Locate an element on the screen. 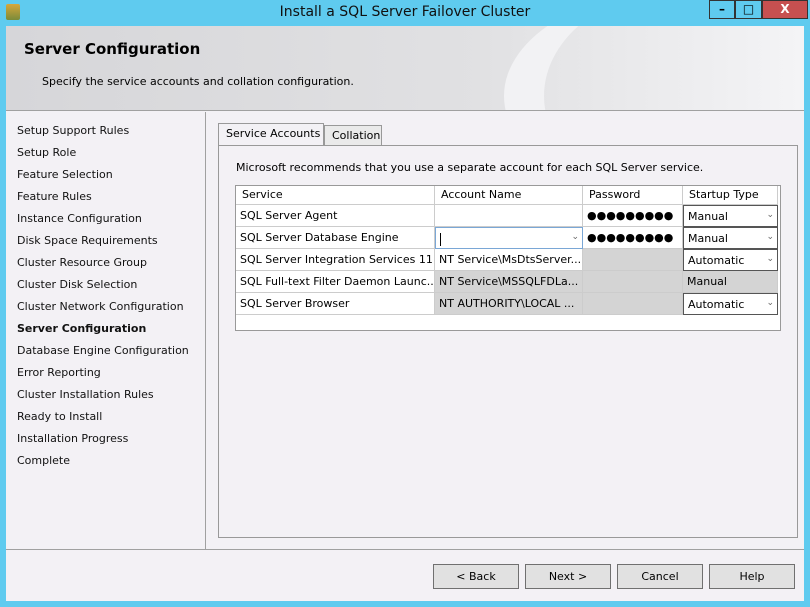 The image size is (810, 607). service-cell-text: SQL Server Database Engine is located at coordinates (319, 237).